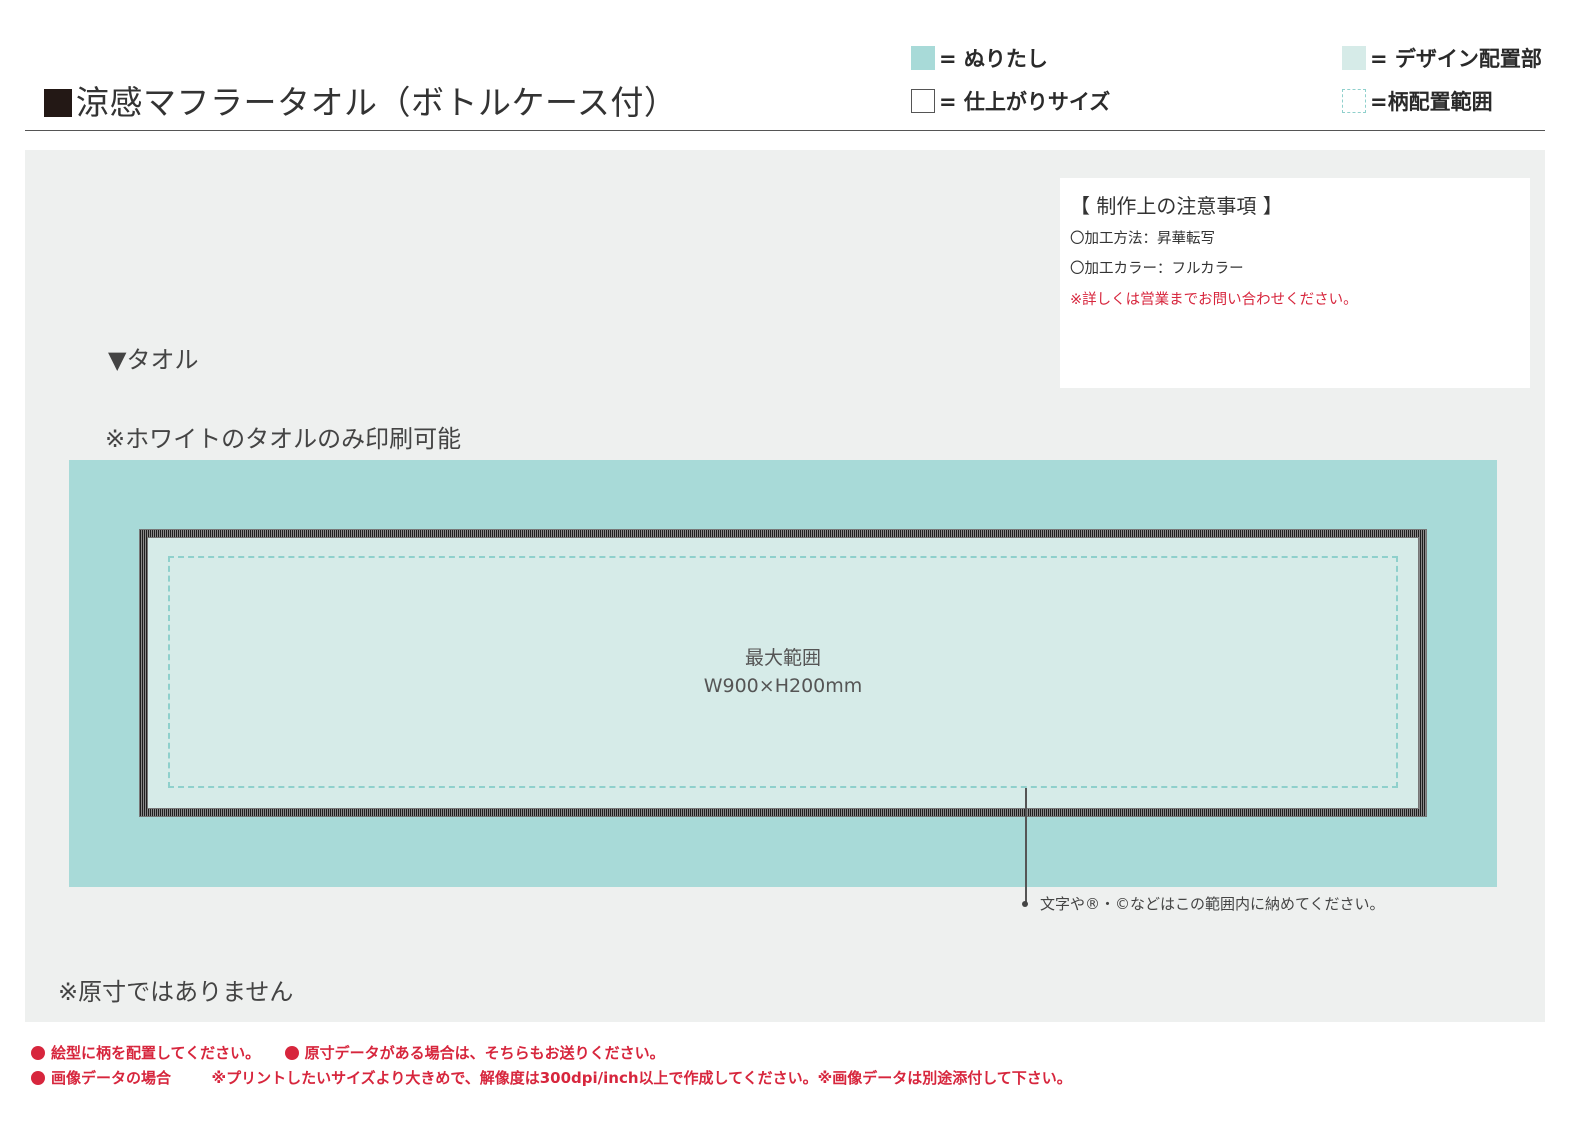 This screenshot has width=1587, height=1122. I want to click on legend-pattern-range-label: =柄配置範囲, so click(1431, 102).